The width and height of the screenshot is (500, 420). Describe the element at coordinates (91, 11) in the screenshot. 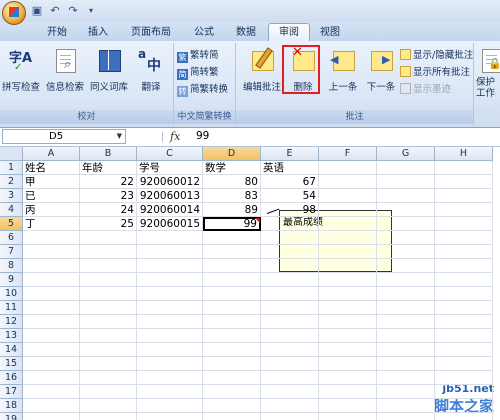

I see `dropdown-icon: ▾` at that location.